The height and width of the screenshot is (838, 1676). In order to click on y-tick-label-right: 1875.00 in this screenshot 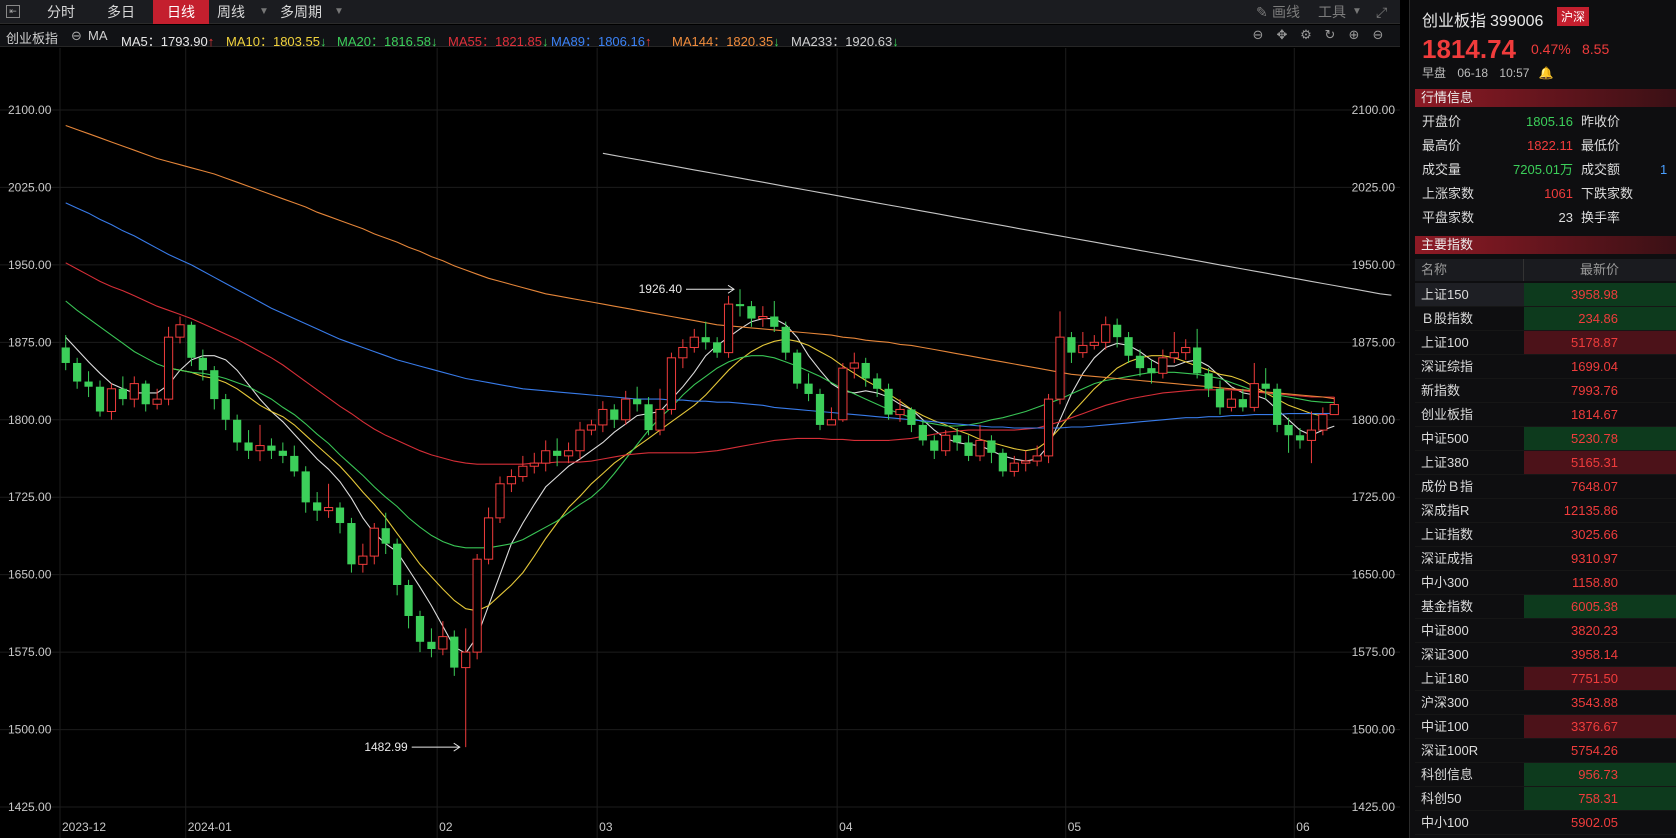, I will do `click(1374, 342)`.